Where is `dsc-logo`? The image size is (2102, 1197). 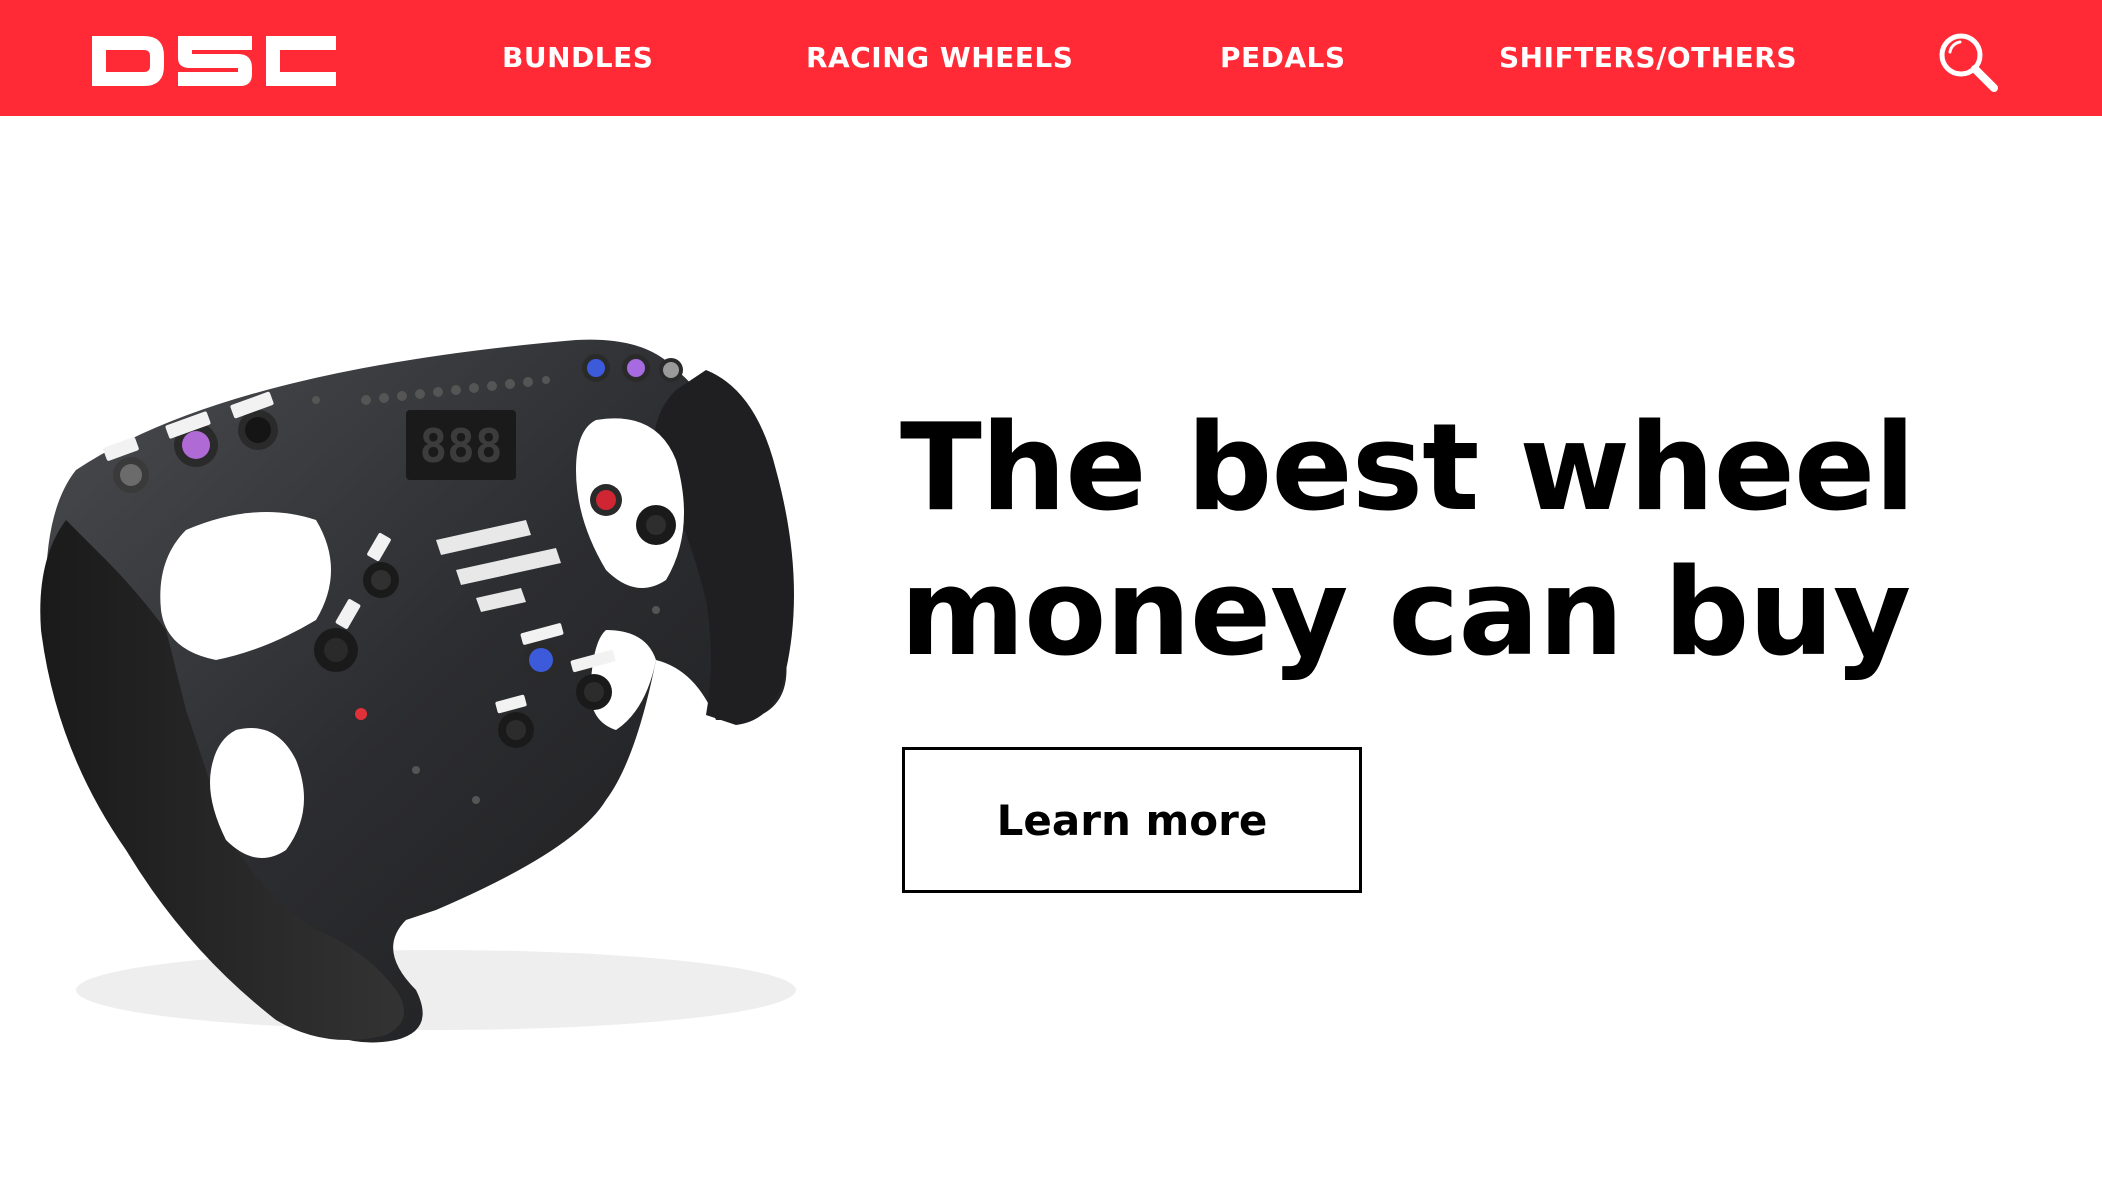
dsc-logo is located at coordinates (214, 61).